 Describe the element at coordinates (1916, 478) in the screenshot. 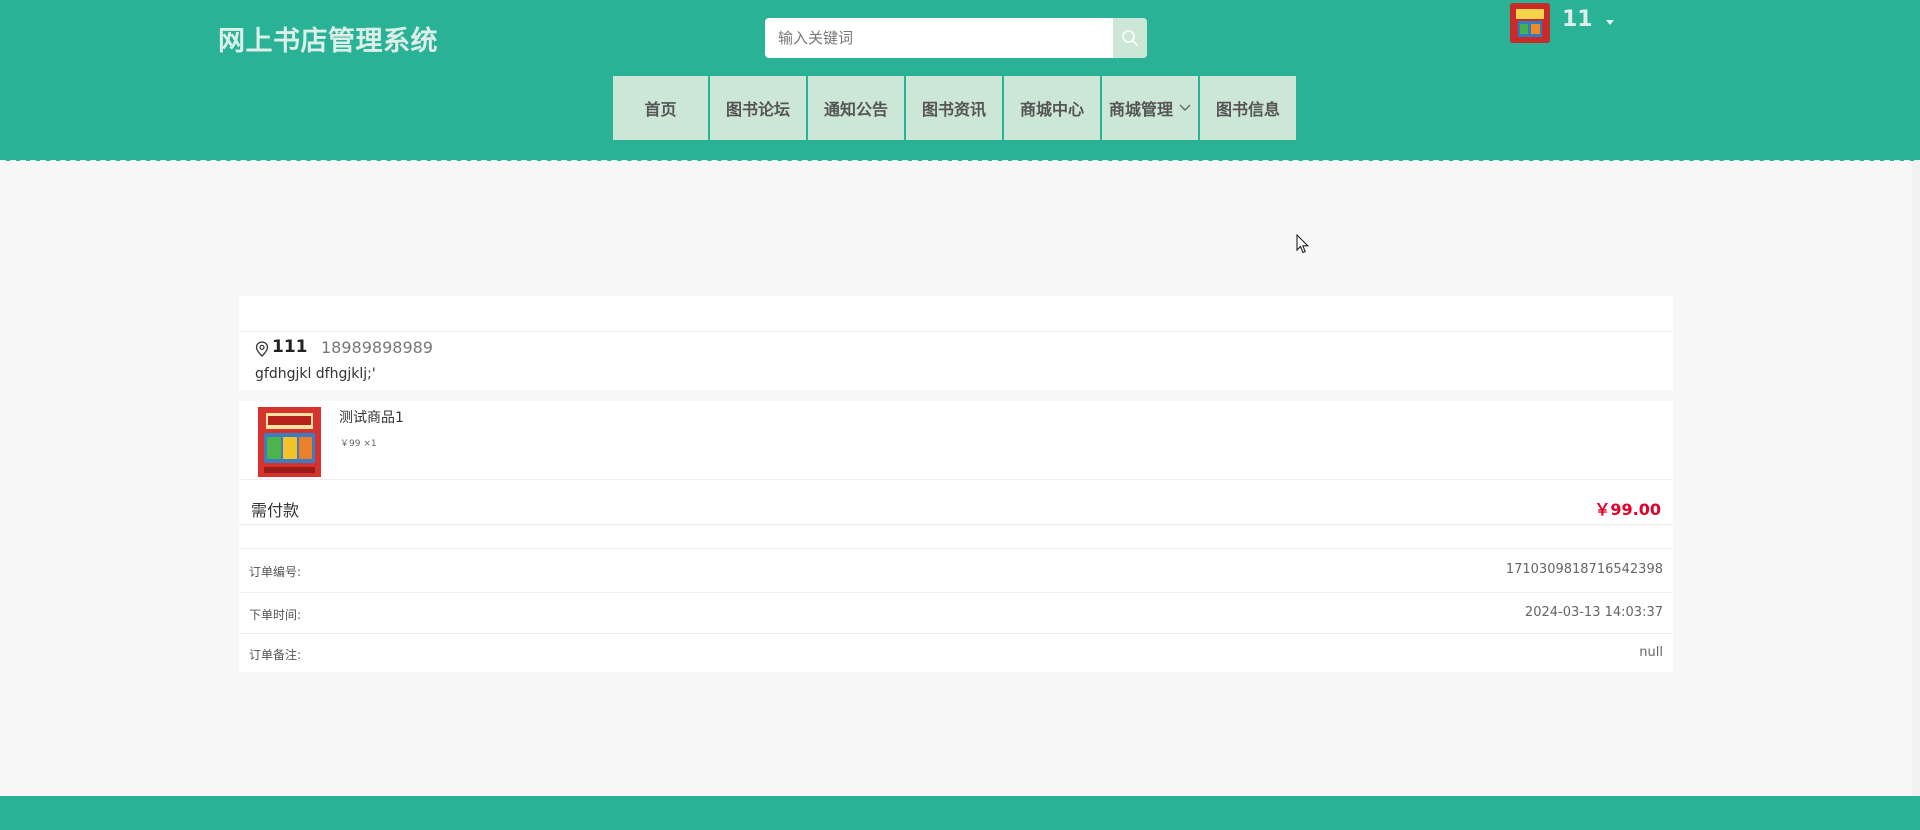

I see `scrollbar` at that location.